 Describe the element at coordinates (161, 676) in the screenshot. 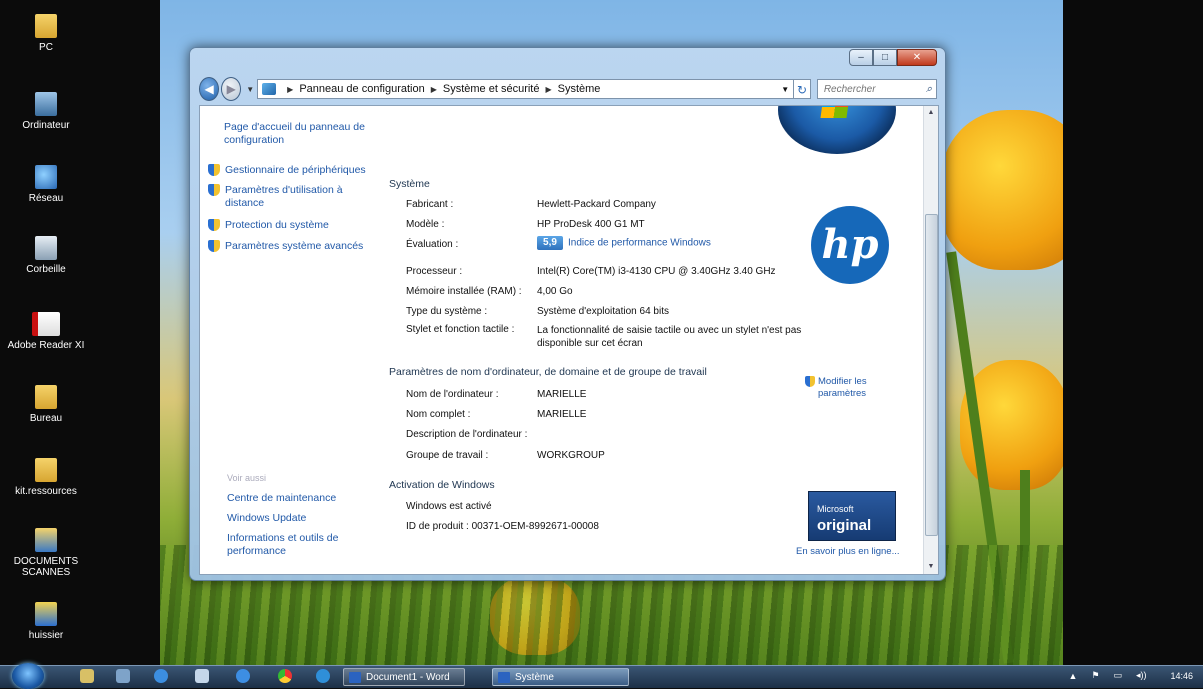

I see `messenger-icon` at that location.